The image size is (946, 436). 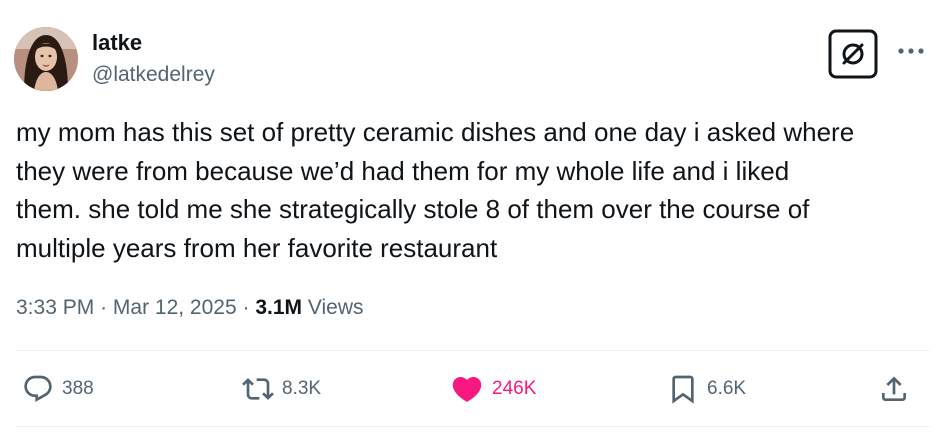 What do you see at coordinates (58, 389) in the screenshot?
I see `reply-button: 388` at bounding box center [58, 389].